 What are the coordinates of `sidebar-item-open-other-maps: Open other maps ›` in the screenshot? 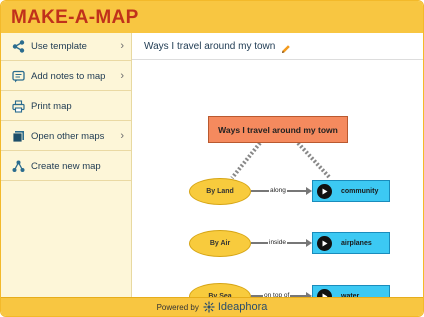 It's located at (66, 137).